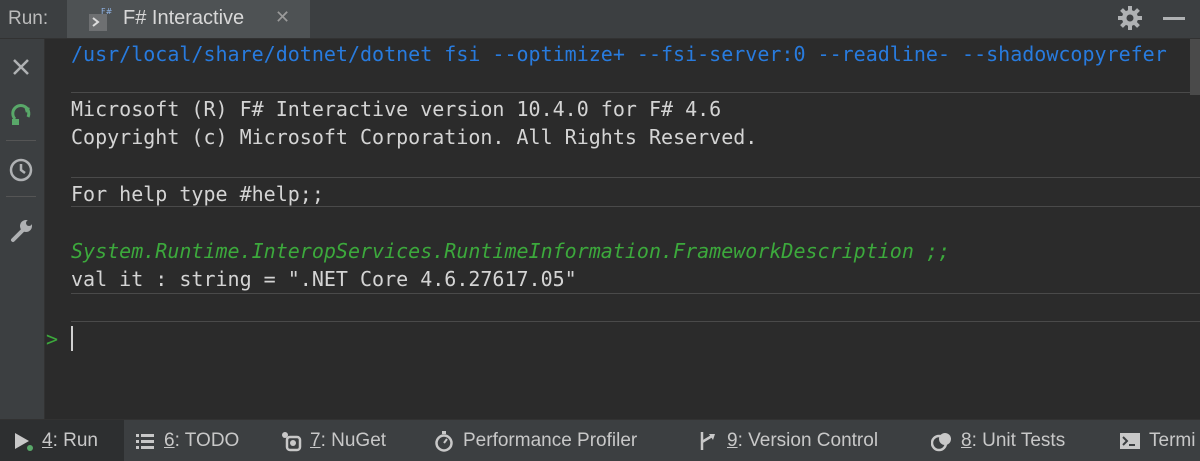 This screenshot has width=1200, height=461. Describe the element at coordinates (966, 440) in the screenshot. I see `tab-unit-tests-key: 8` at that location.